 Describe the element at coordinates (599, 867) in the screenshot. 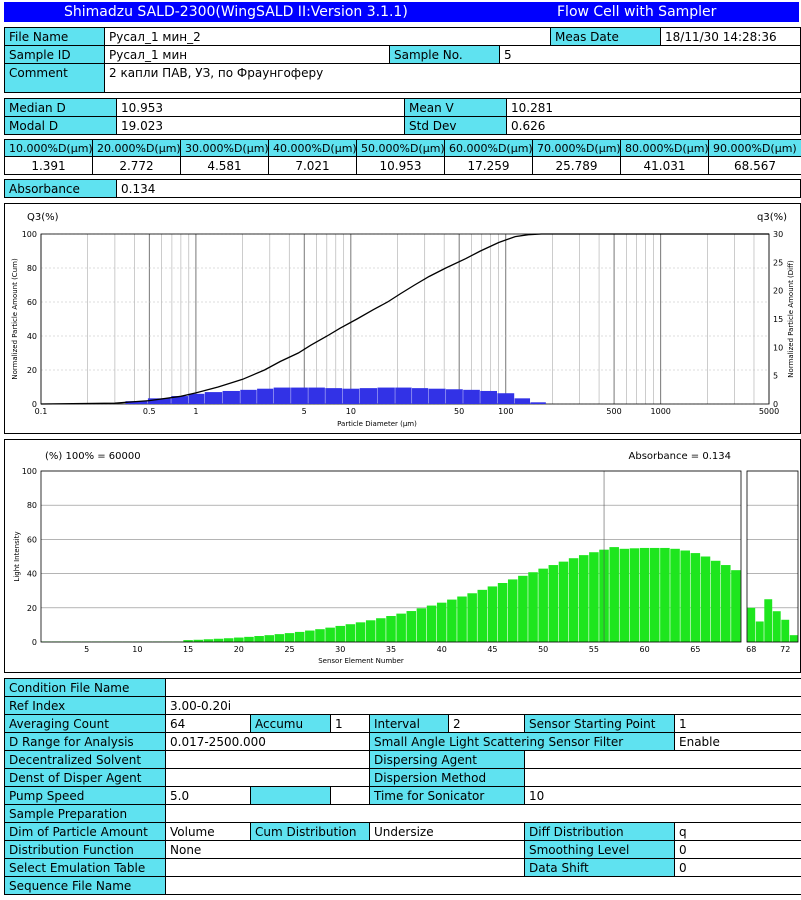

I see `data-shift-label: Data Shift` at that location.